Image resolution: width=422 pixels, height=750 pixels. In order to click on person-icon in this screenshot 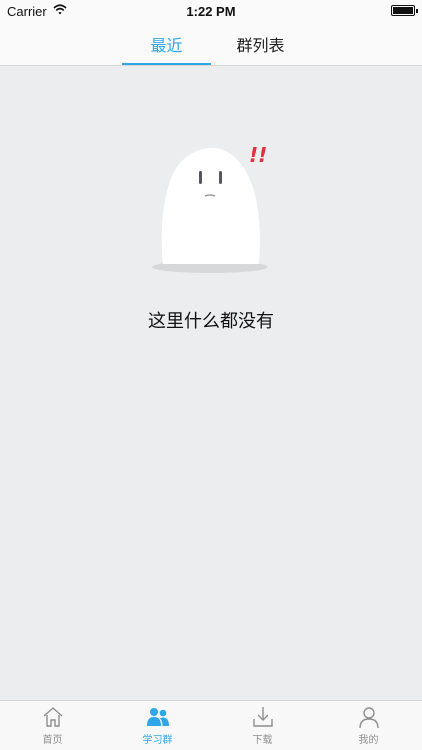, I will do `click(368, 718)`.